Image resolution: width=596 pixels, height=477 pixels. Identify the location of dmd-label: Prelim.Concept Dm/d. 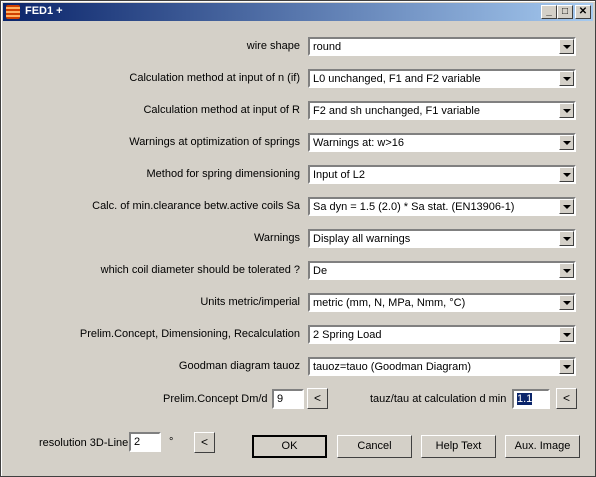
(215, 399).